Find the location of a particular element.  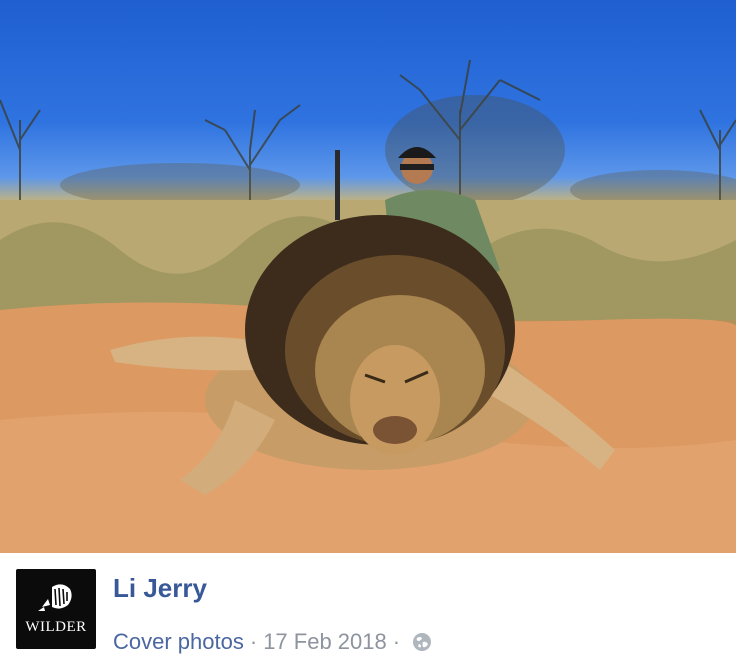

post-meta: Cover photos · 17 Feb 2018 · is located at coordinates (272, 642).